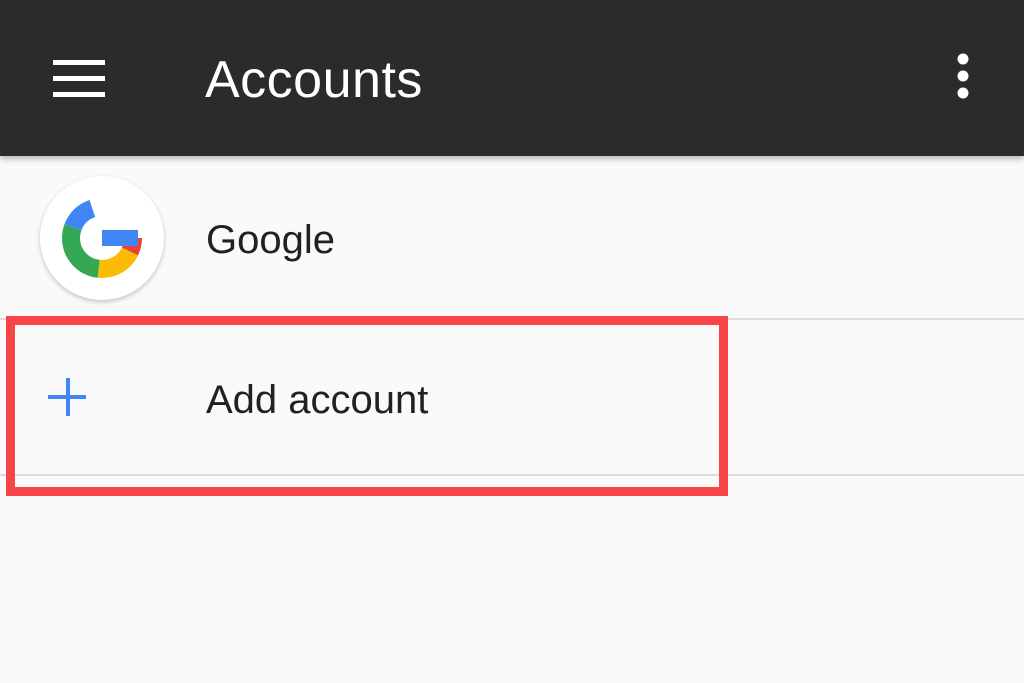  I want to click on account-avatar, so click(102, 238).